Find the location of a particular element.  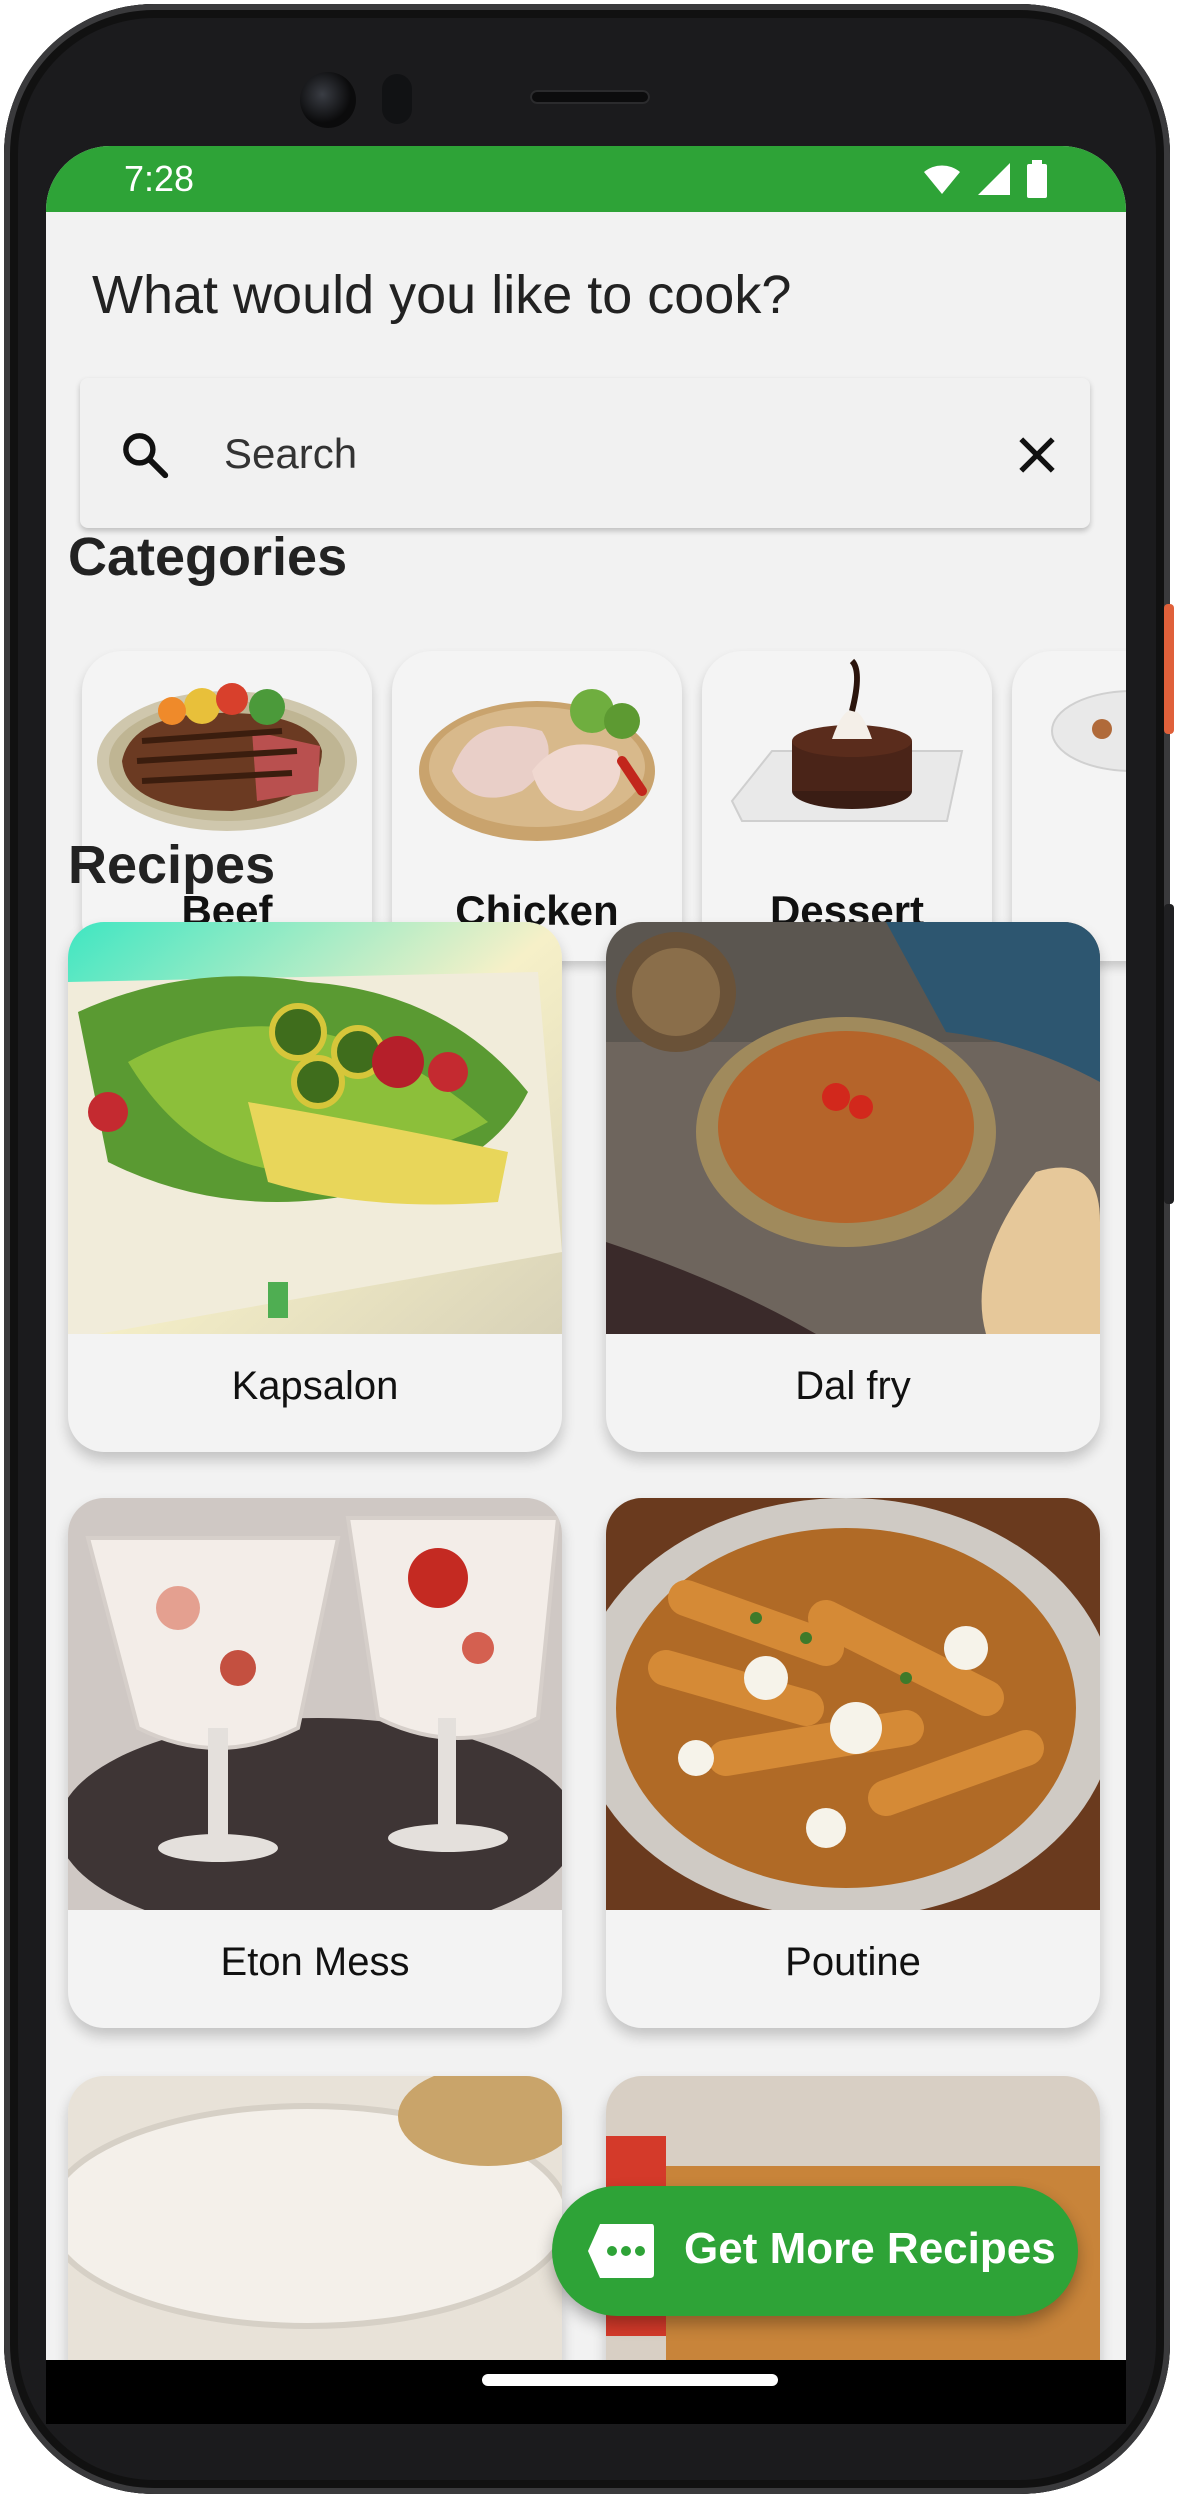

front-camera is located at coordinates (328, 100).